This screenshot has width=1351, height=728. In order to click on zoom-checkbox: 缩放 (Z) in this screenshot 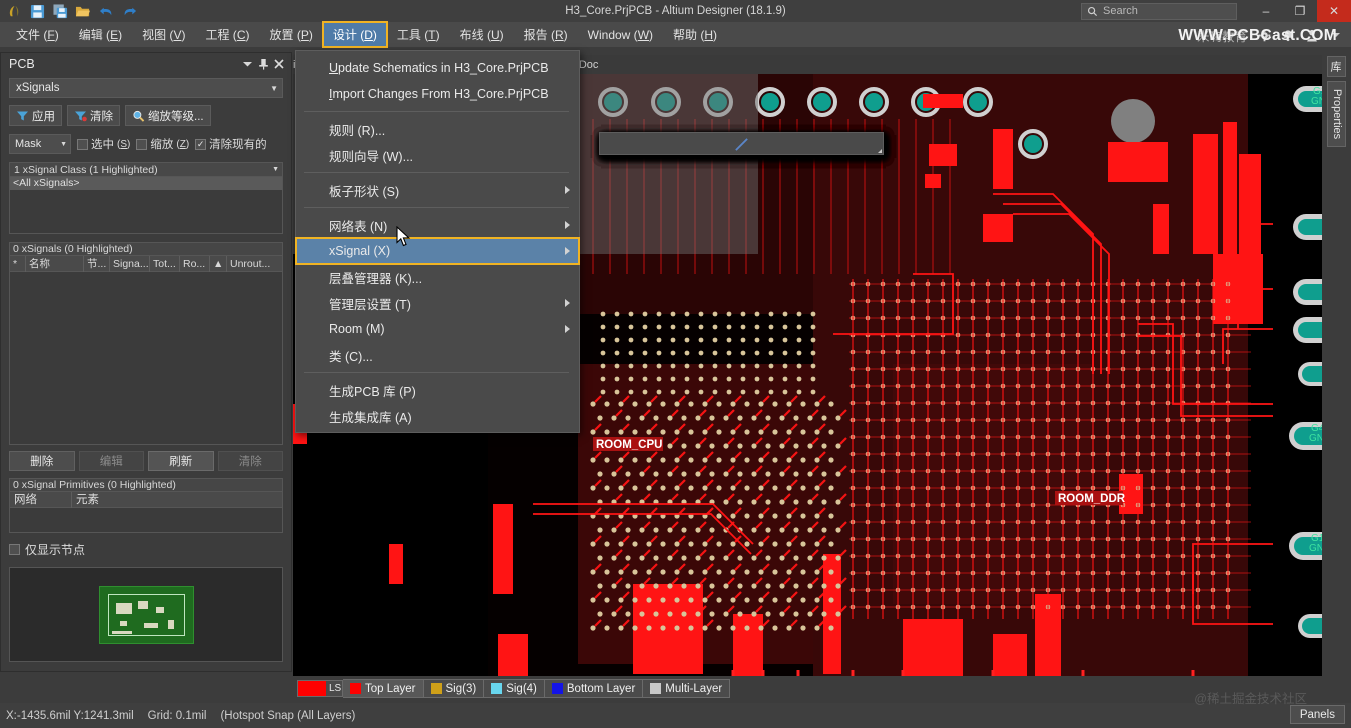, I will do `click(162, 144)`.